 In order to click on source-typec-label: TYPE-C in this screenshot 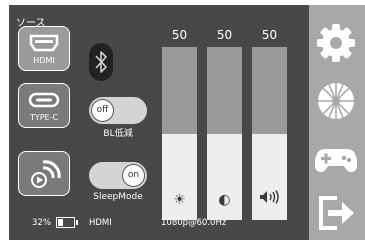, I will do `click(44, 117)`.